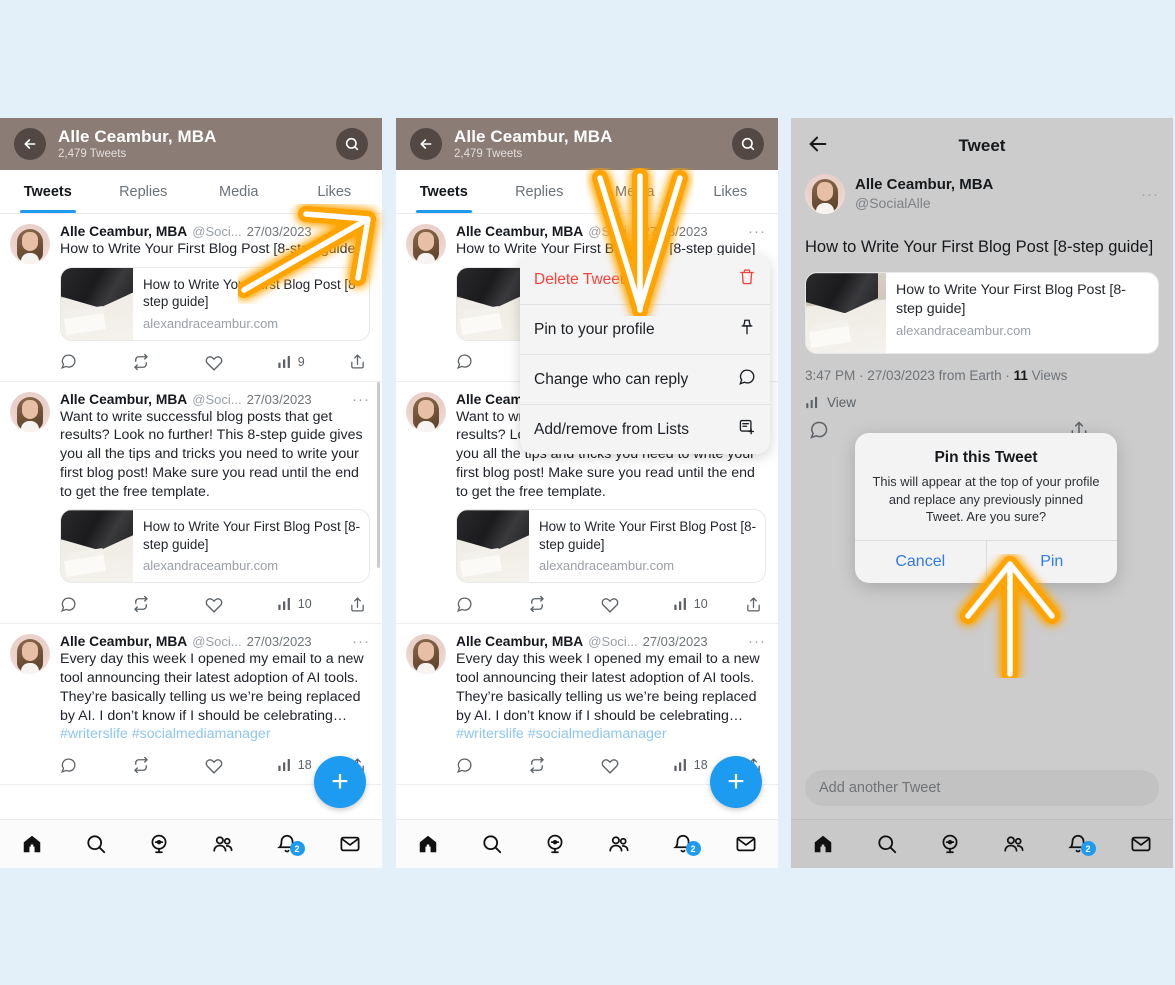  Describe the element at coordinates (1051, 561) in the screenshot. I see `alert-pin-button: Pin` at that location.